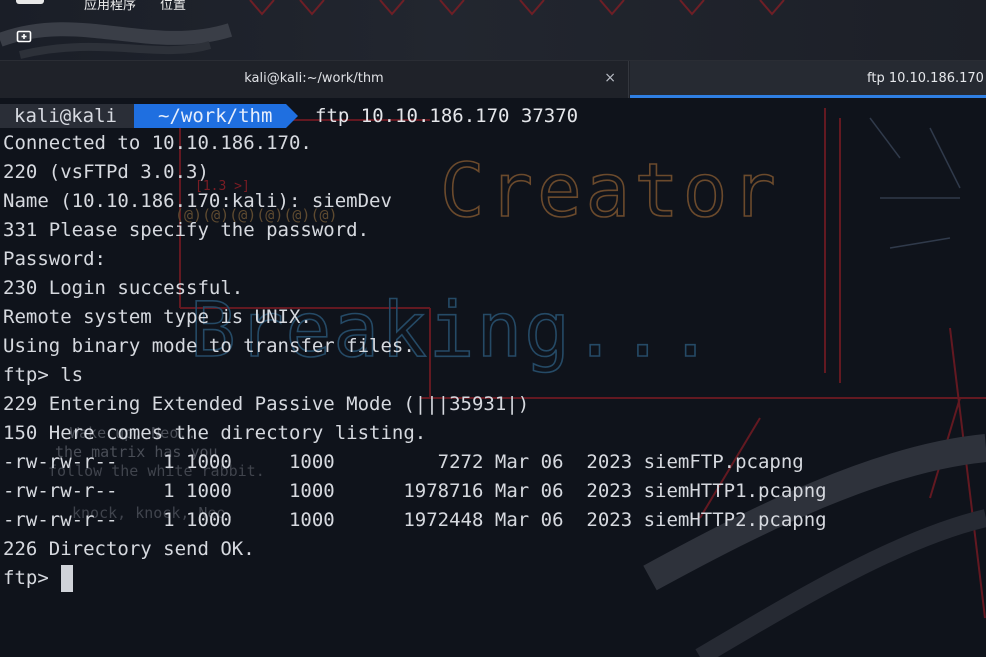 This screenshot has width=986, height=657. Describe the element at coordinates (66, 578) in the screenshot. I see `text-cursor` at that location.